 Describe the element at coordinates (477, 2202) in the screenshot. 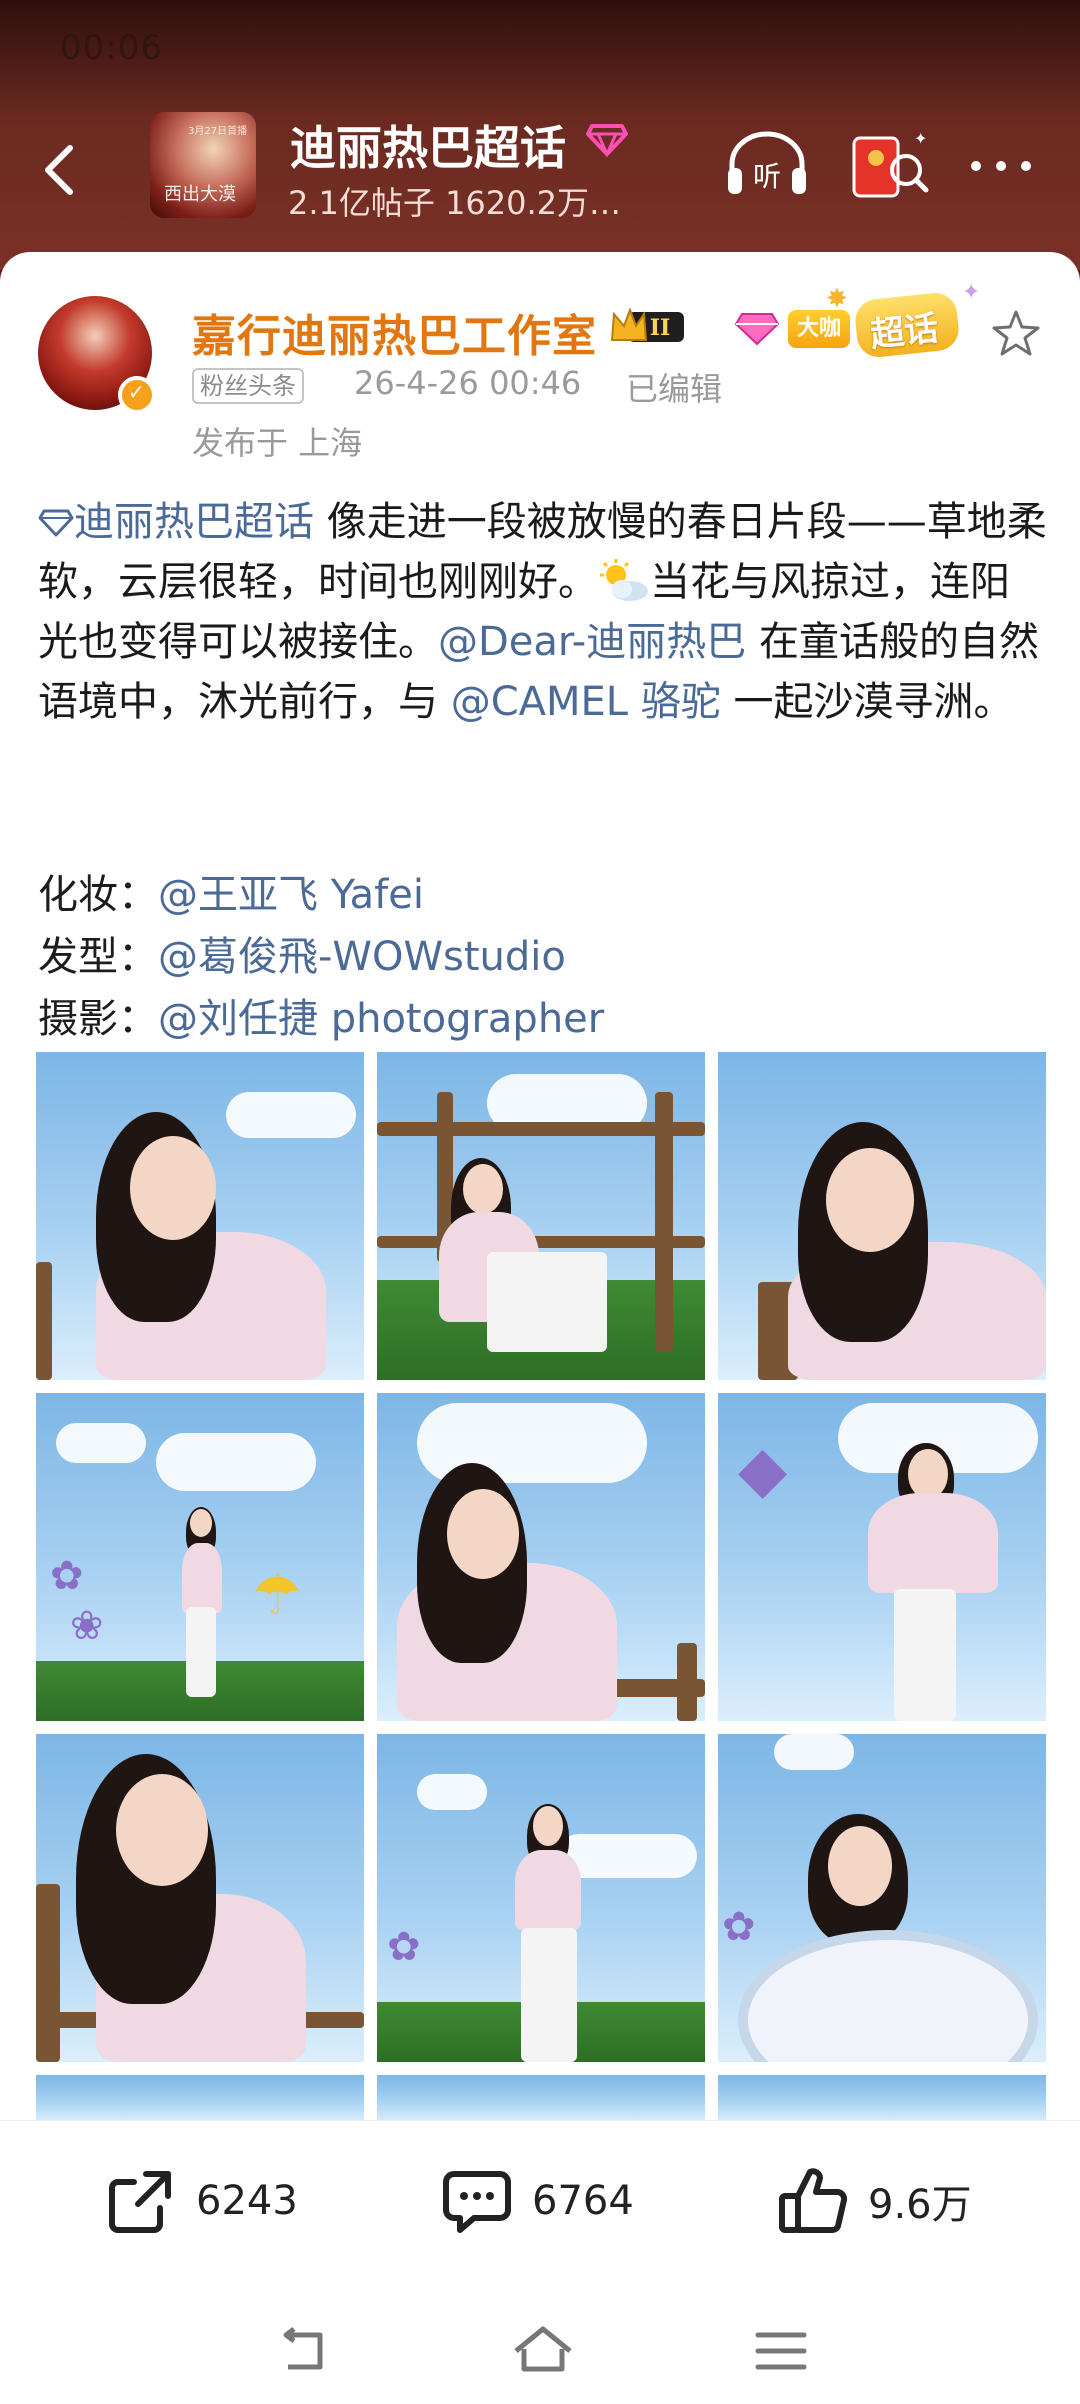

I see `comment-icon` at that location.